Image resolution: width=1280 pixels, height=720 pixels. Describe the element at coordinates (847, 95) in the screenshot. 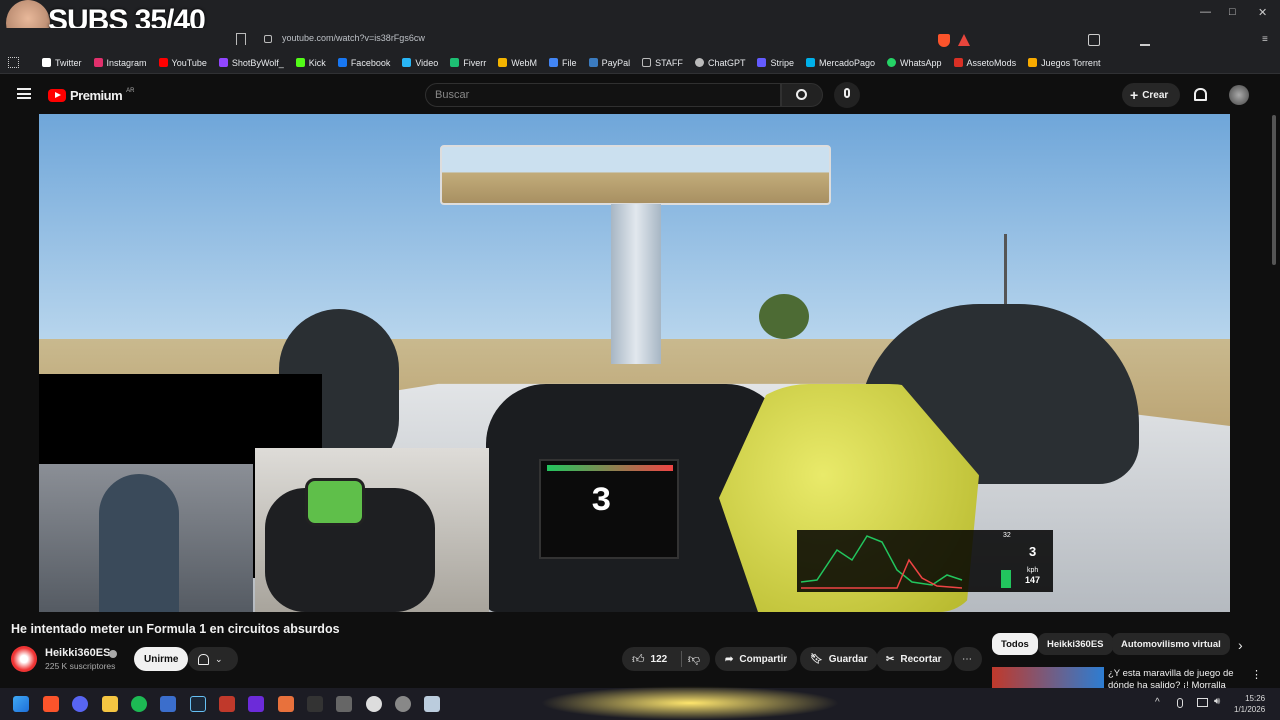

I see `voice-search-button` at that location.